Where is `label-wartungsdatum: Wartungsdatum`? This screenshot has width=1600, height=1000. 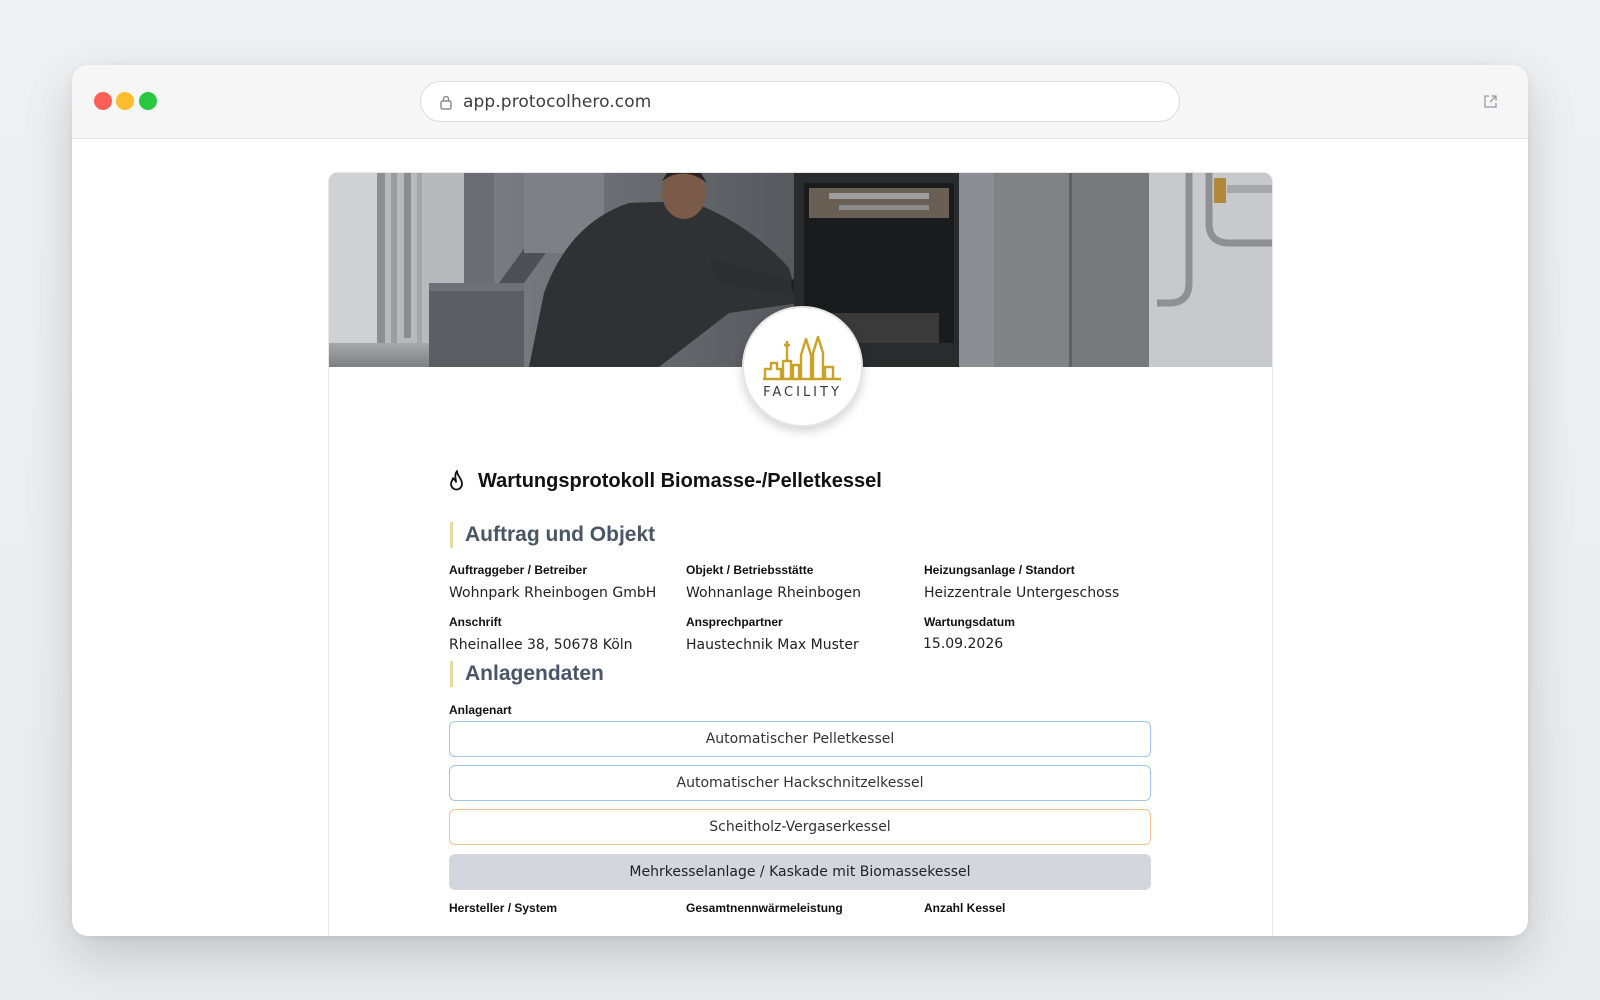 label-wartungsdatum: Wartungsdatum is located at coordinates (969, 622).